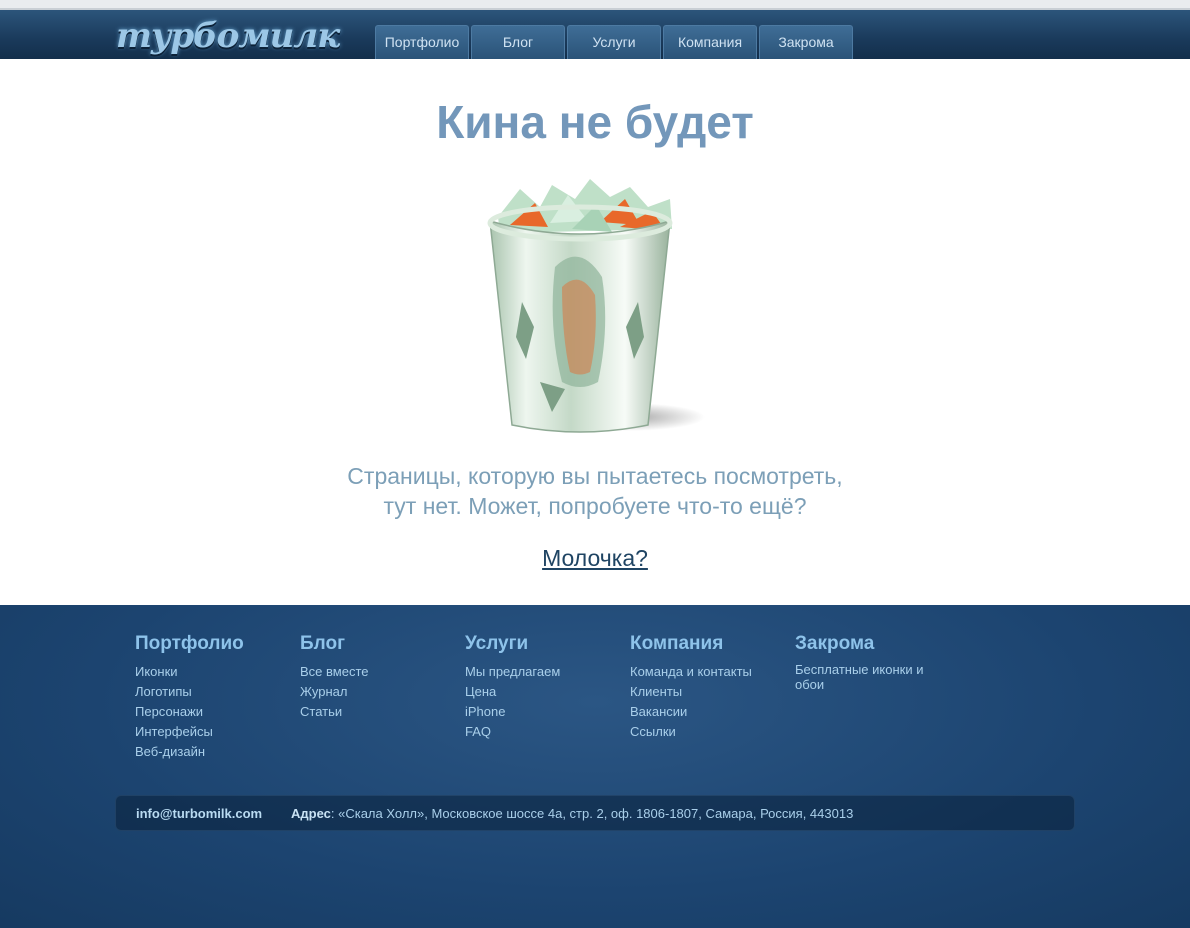 Image resolution: width=1190 pixels, height=928 pixels. I want to click on footer-link-free-icons: Бесплатные иконки и обои, so click(860, 677).